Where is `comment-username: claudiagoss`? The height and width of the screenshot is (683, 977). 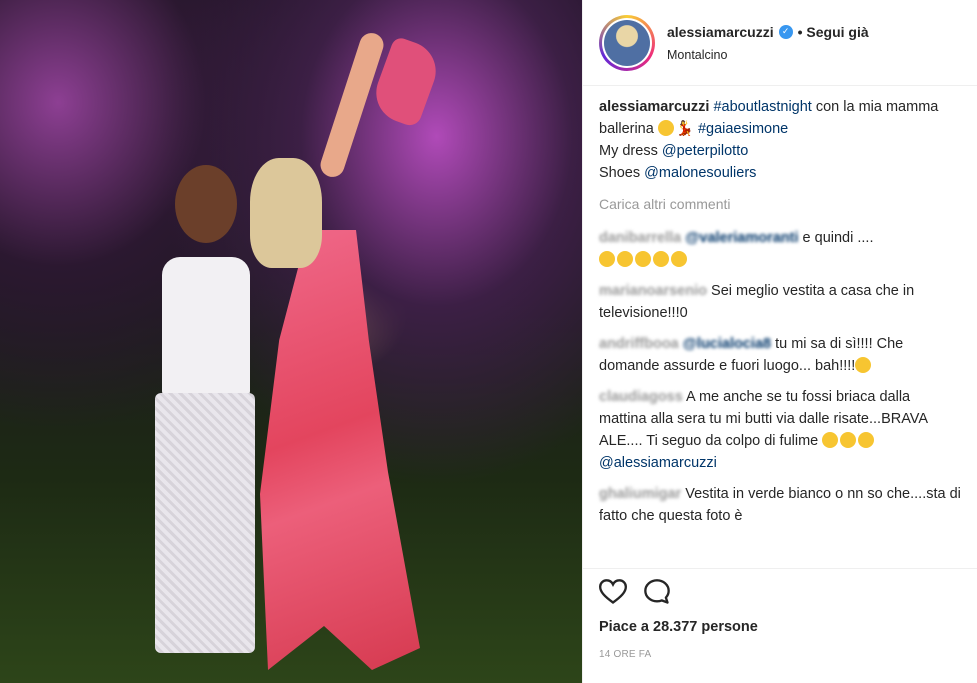 comment-username: claudiagoss is located at coordinates (641, 397).